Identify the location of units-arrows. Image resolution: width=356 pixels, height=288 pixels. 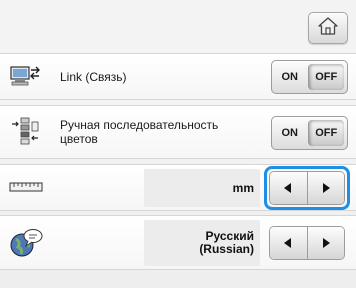
(307, 188).